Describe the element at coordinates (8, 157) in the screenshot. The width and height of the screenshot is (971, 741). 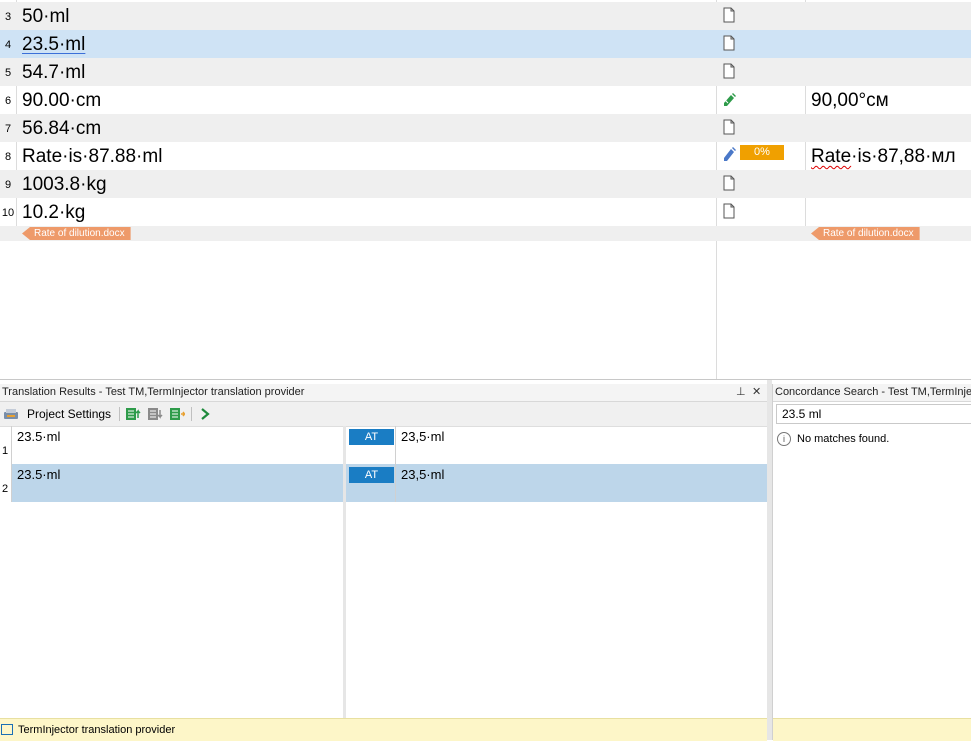
I see `row-number: 8` at that location.